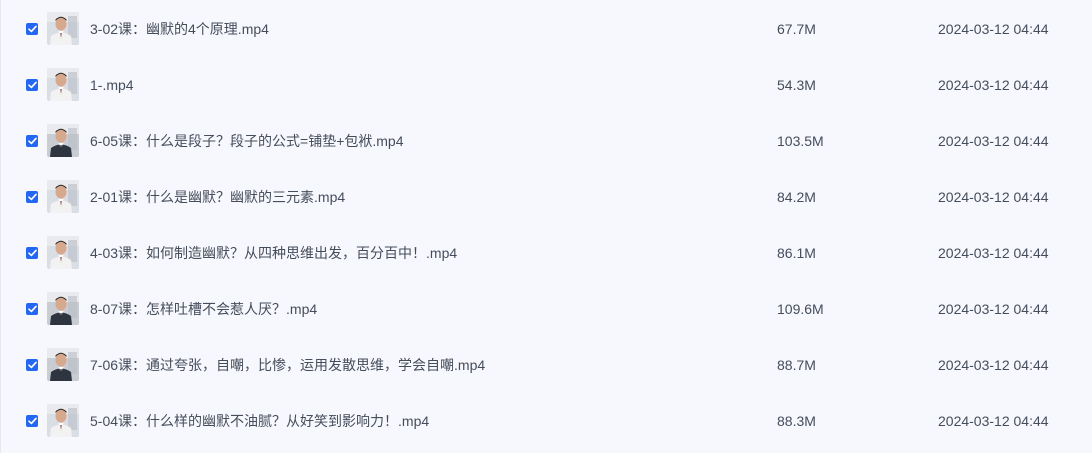 This screenshot has height=453, width=1092. I want to click on file-name: 4-03课：如何制造幽默？从四种思维出发，百分百中！.mp4, so click(273, 253).